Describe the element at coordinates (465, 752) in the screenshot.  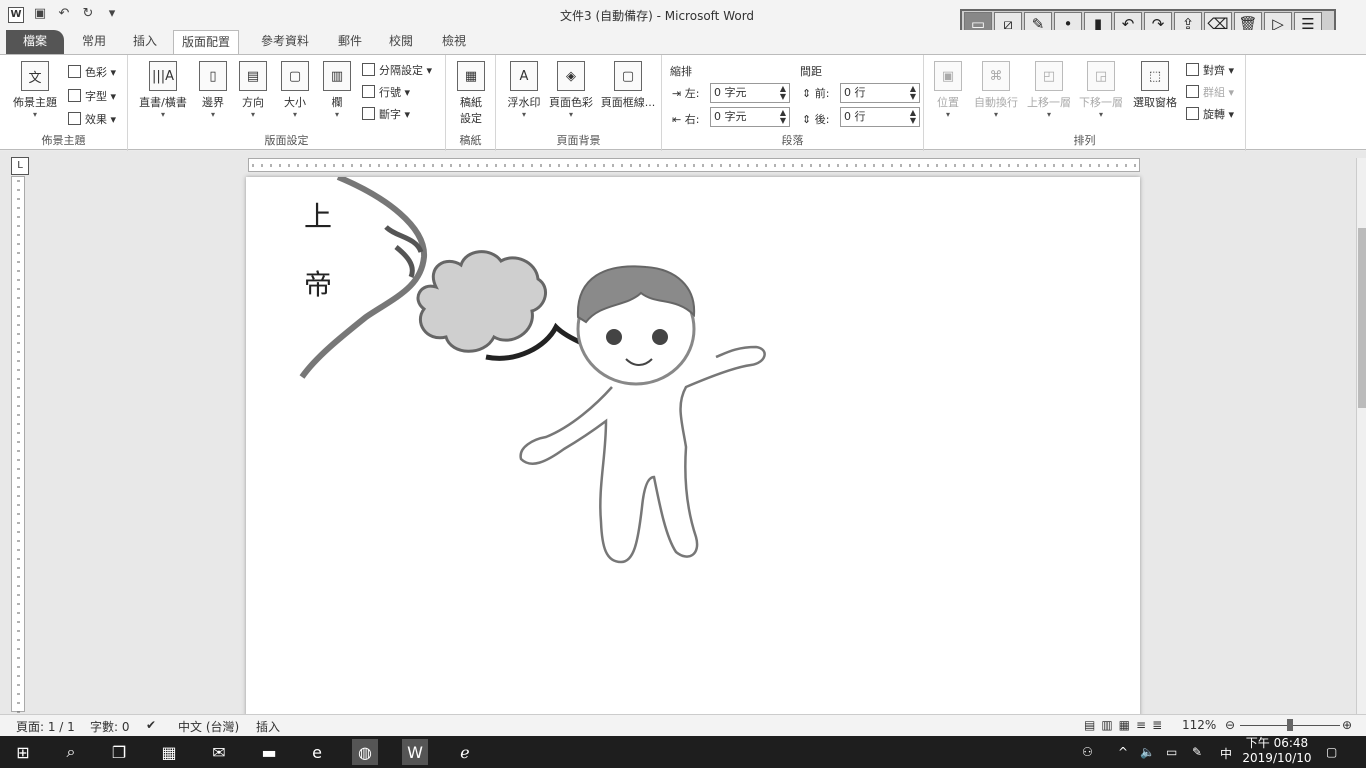
I see `ie-icon: ℯ` at that location.